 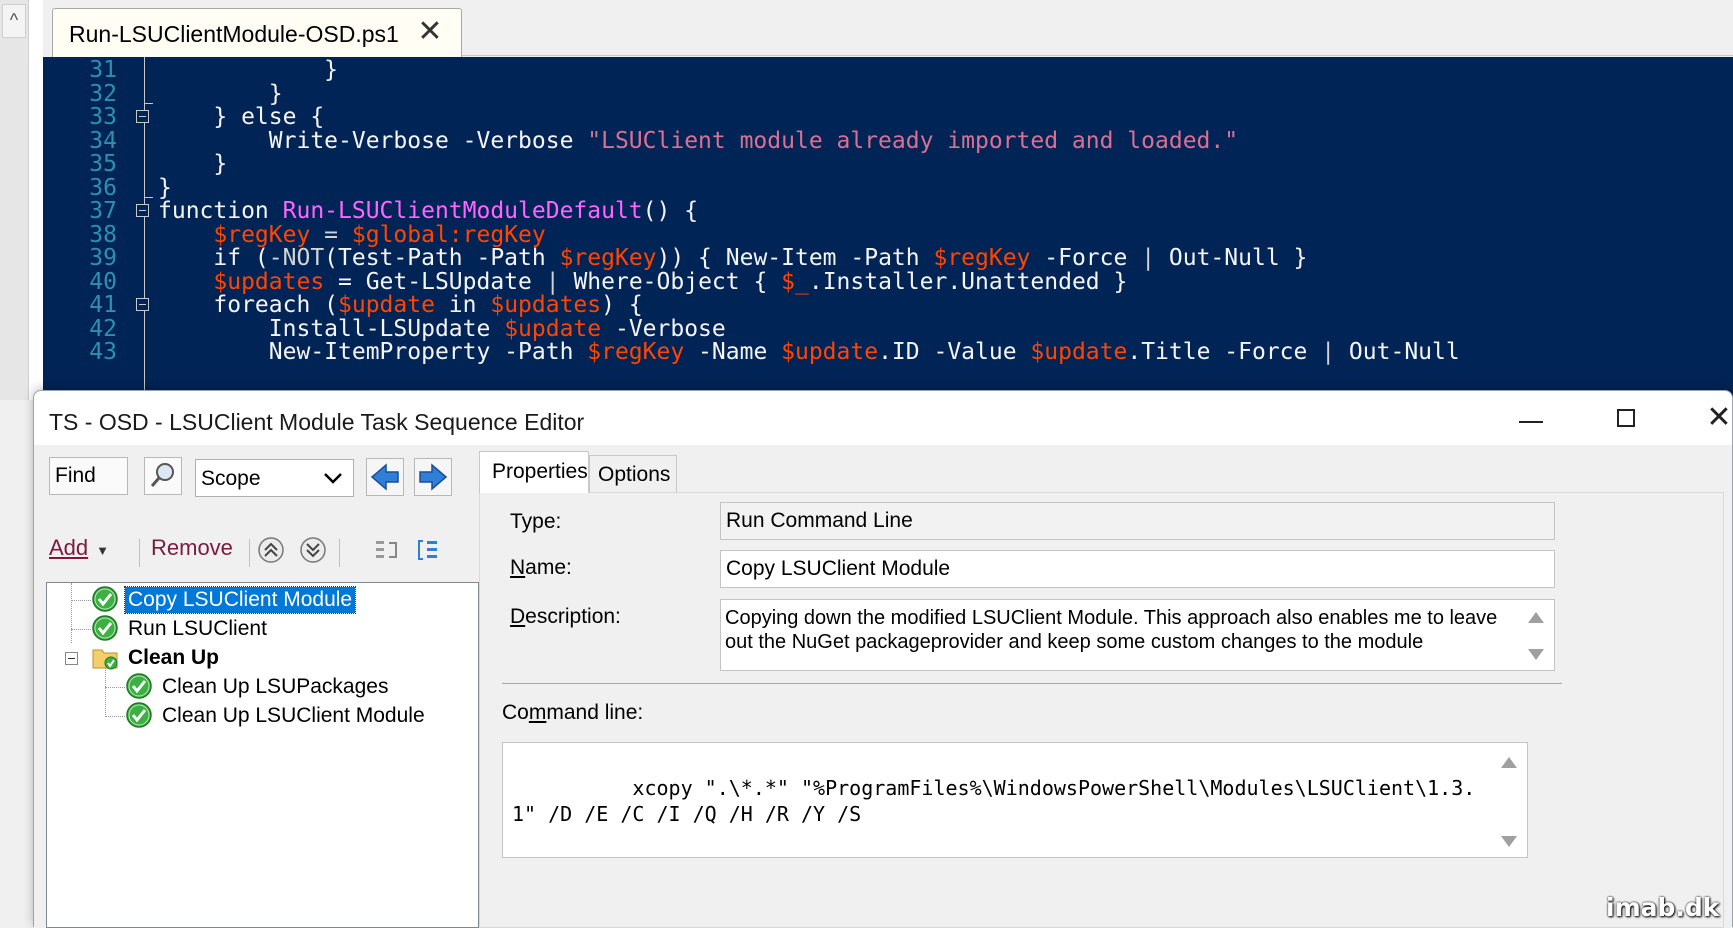 I want to click on tree-step-label: Clean Up, so click(x=174, y=657).